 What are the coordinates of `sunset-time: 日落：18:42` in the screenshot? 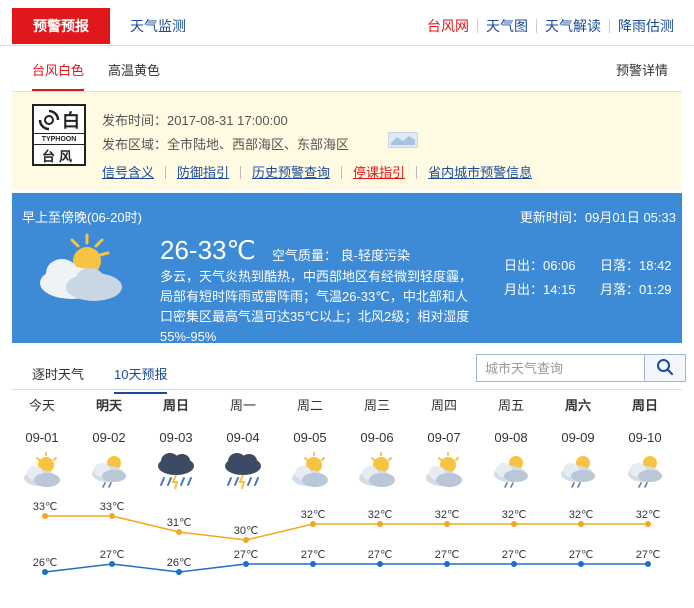 It's located at (636, 265).